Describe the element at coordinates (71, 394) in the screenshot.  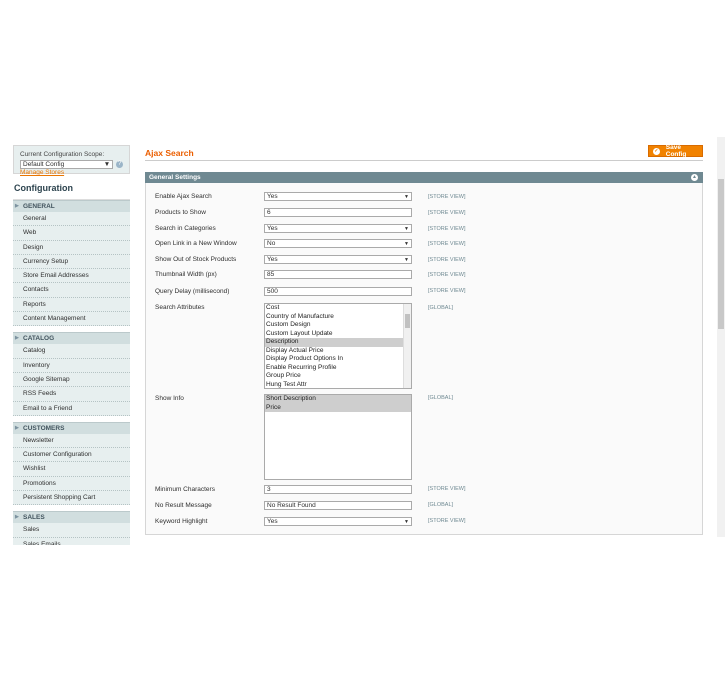
I see `sidebar-item: RSS Feeds` at that location.